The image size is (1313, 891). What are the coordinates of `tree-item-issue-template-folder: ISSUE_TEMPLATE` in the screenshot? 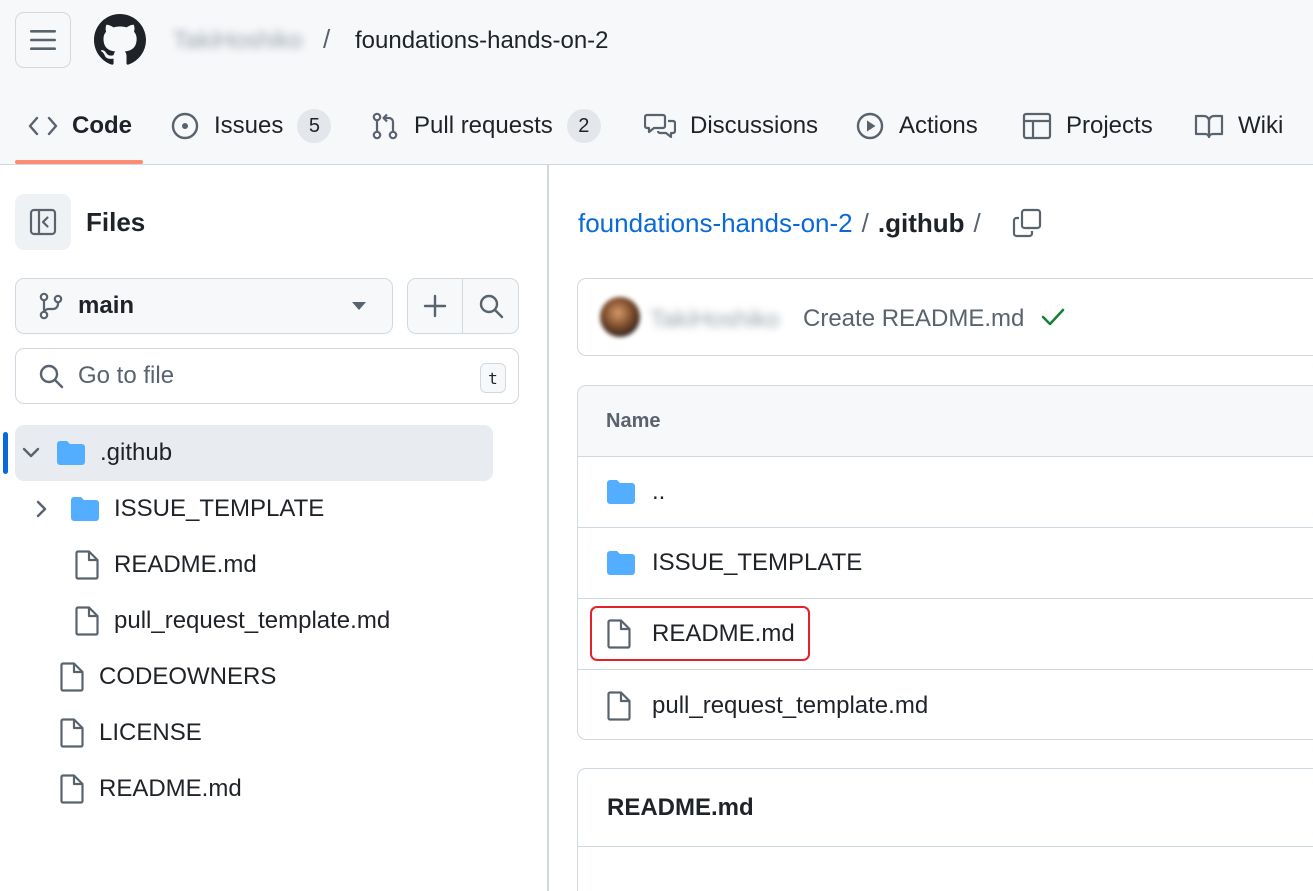 It's located at (180, 509).